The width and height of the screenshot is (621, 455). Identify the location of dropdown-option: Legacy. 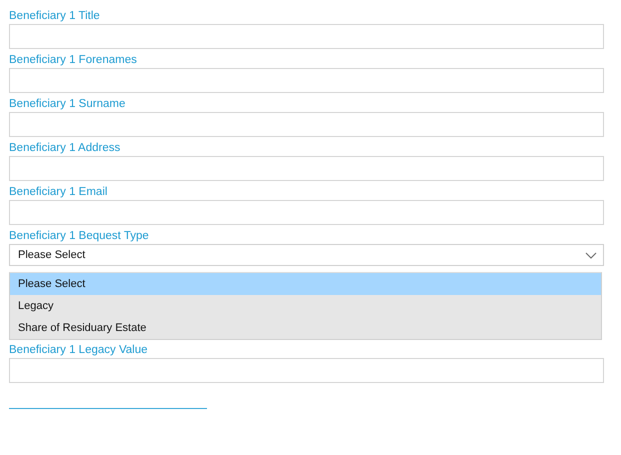
(305, 306).